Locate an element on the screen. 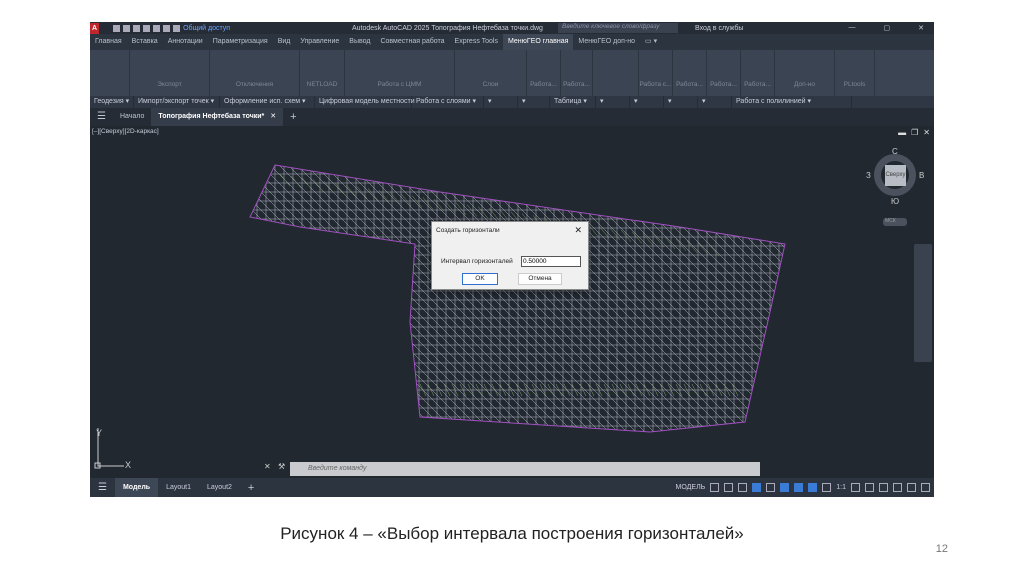  compass-west: З is located at coordinates (868, 175).